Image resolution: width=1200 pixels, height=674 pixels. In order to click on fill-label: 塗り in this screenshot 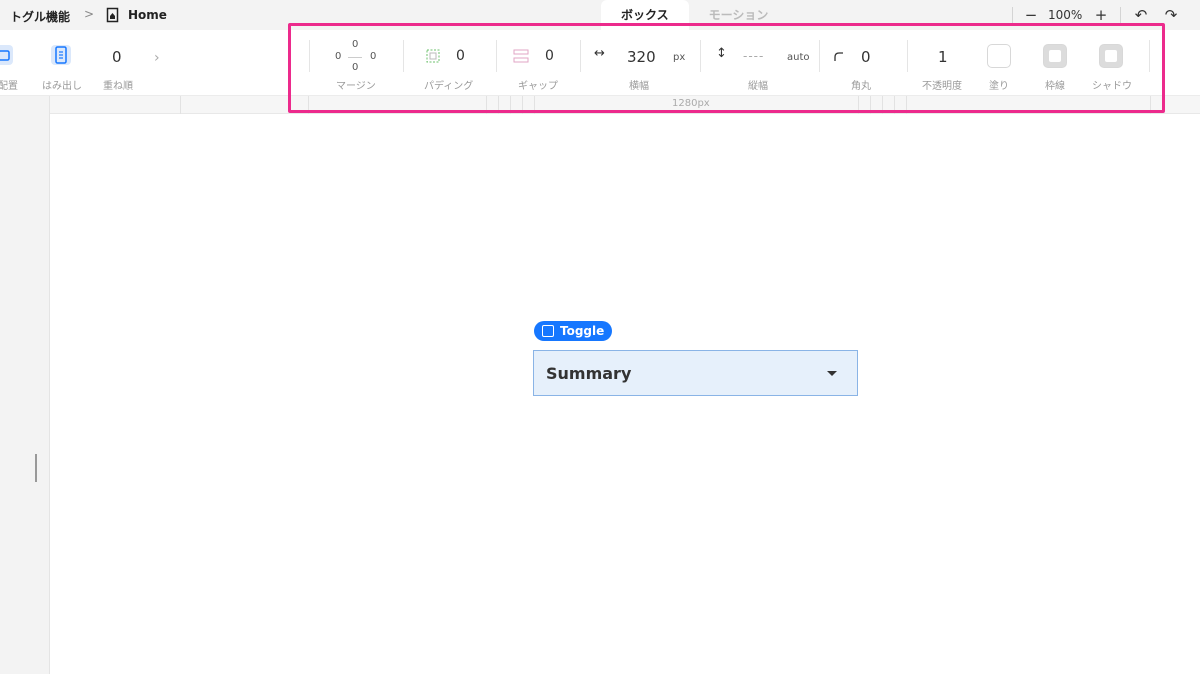, I will do `click(999, 86)`.